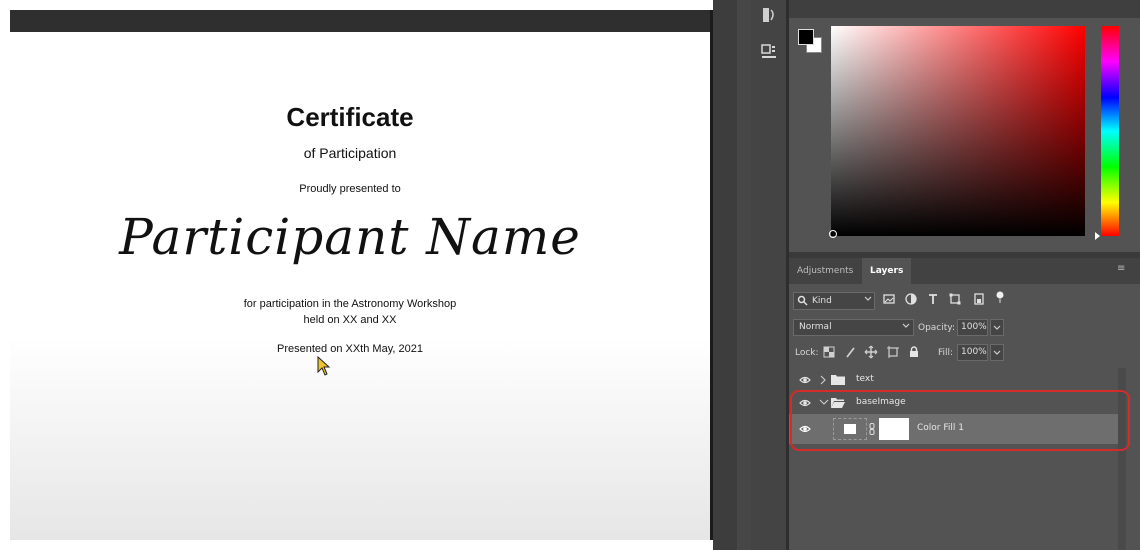  Describe the element at coordinates (360, 21) in the screenshot. I see `document-top-bar` at that location.